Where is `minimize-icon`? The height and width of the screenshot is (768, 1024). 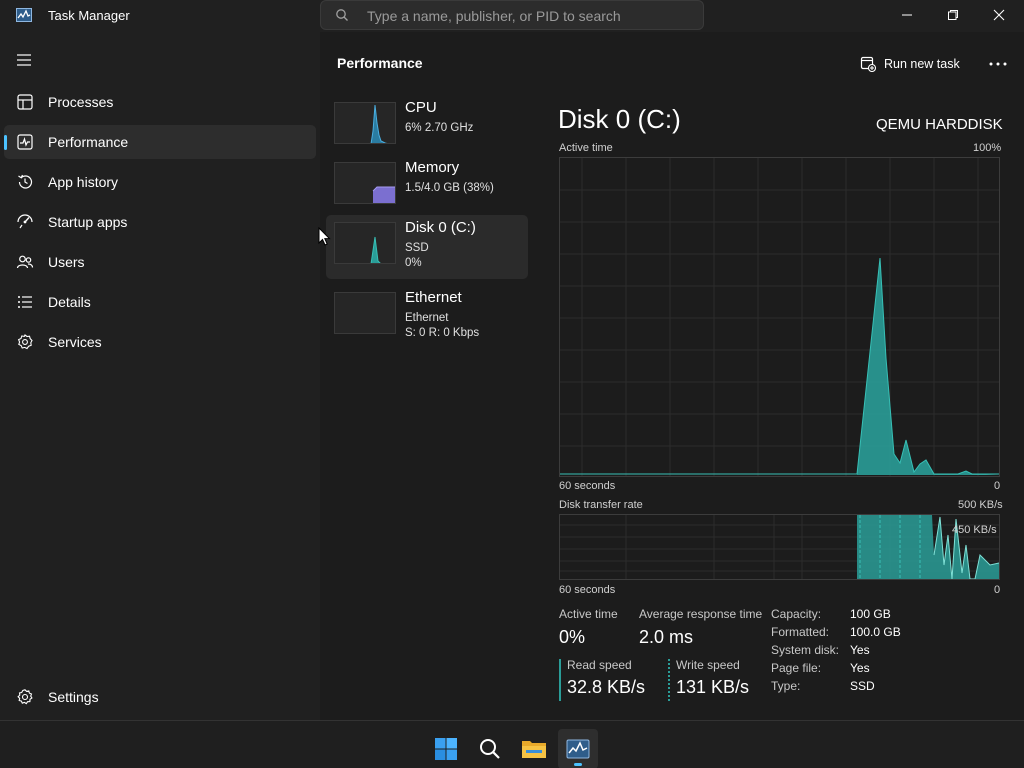 minimize-icon is located at coordinates (907, 15).